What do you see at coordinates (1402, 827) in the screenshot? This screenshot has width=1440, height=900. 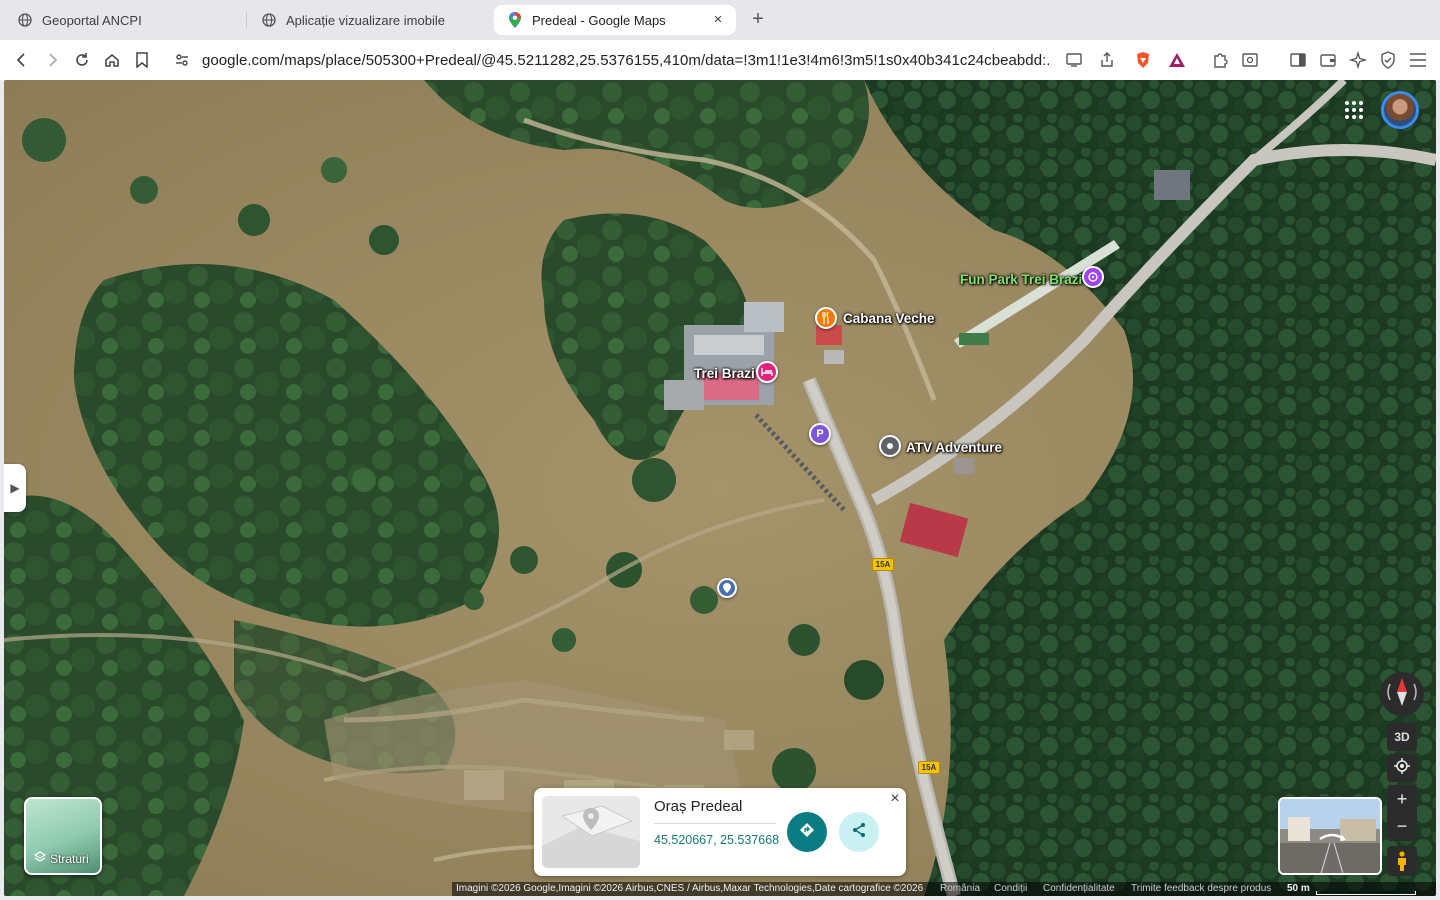 I see `zoom-out-button: −` at bounding box center [1402, 827].